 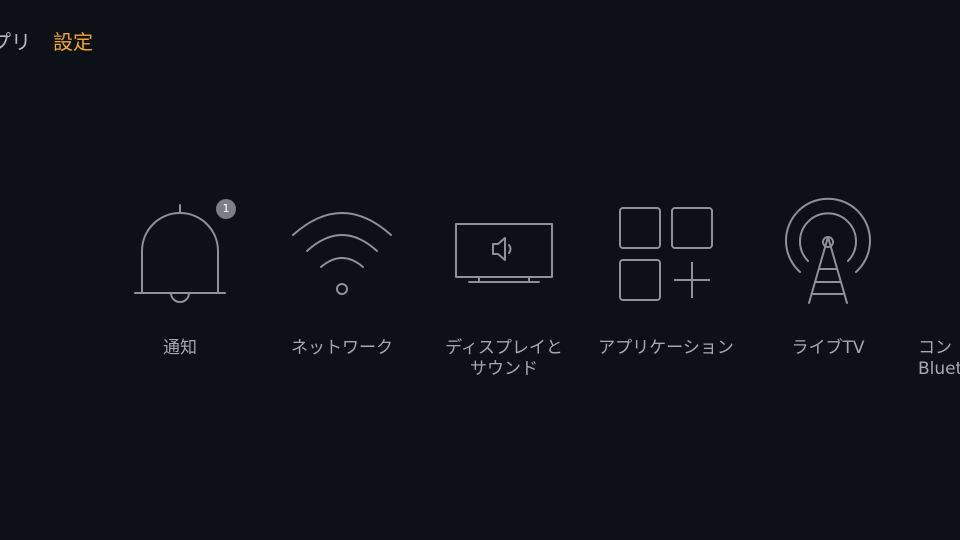 What do you see at coordinates (828, 348) in the screenshot?
I see `tile-label-live-tv: ライブTV` at bounding box center [828, 348].